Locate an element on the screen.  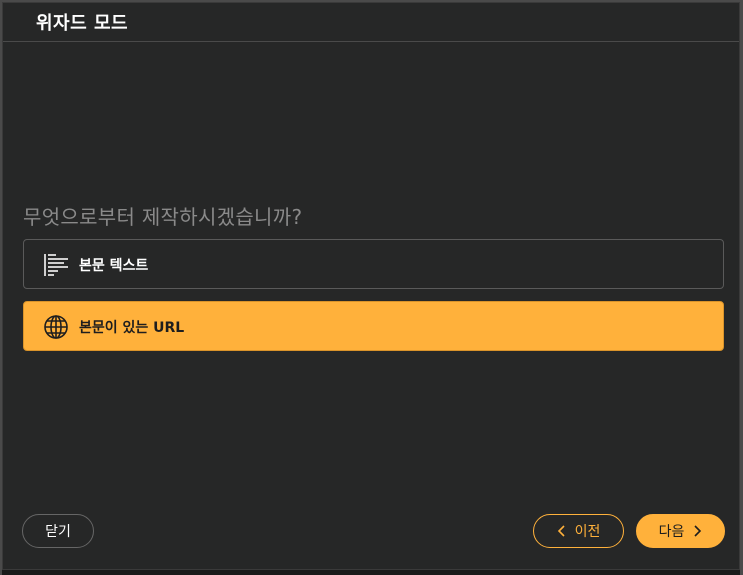
previous-button: 이전 is located at coordinates (578, 531).